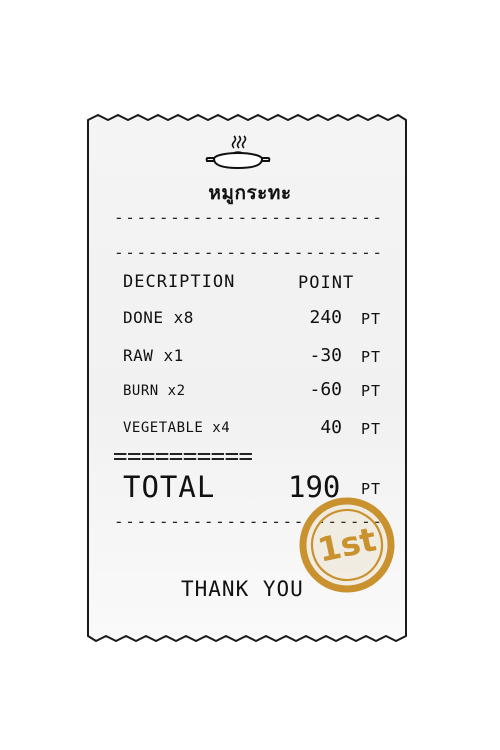 Image resolution: width=500 pixels, height=750 pixels. What do you see at coordinates (158, 317) in the screenshot?
I see `item-label: DONE x8` at bounding box center [158, 317].